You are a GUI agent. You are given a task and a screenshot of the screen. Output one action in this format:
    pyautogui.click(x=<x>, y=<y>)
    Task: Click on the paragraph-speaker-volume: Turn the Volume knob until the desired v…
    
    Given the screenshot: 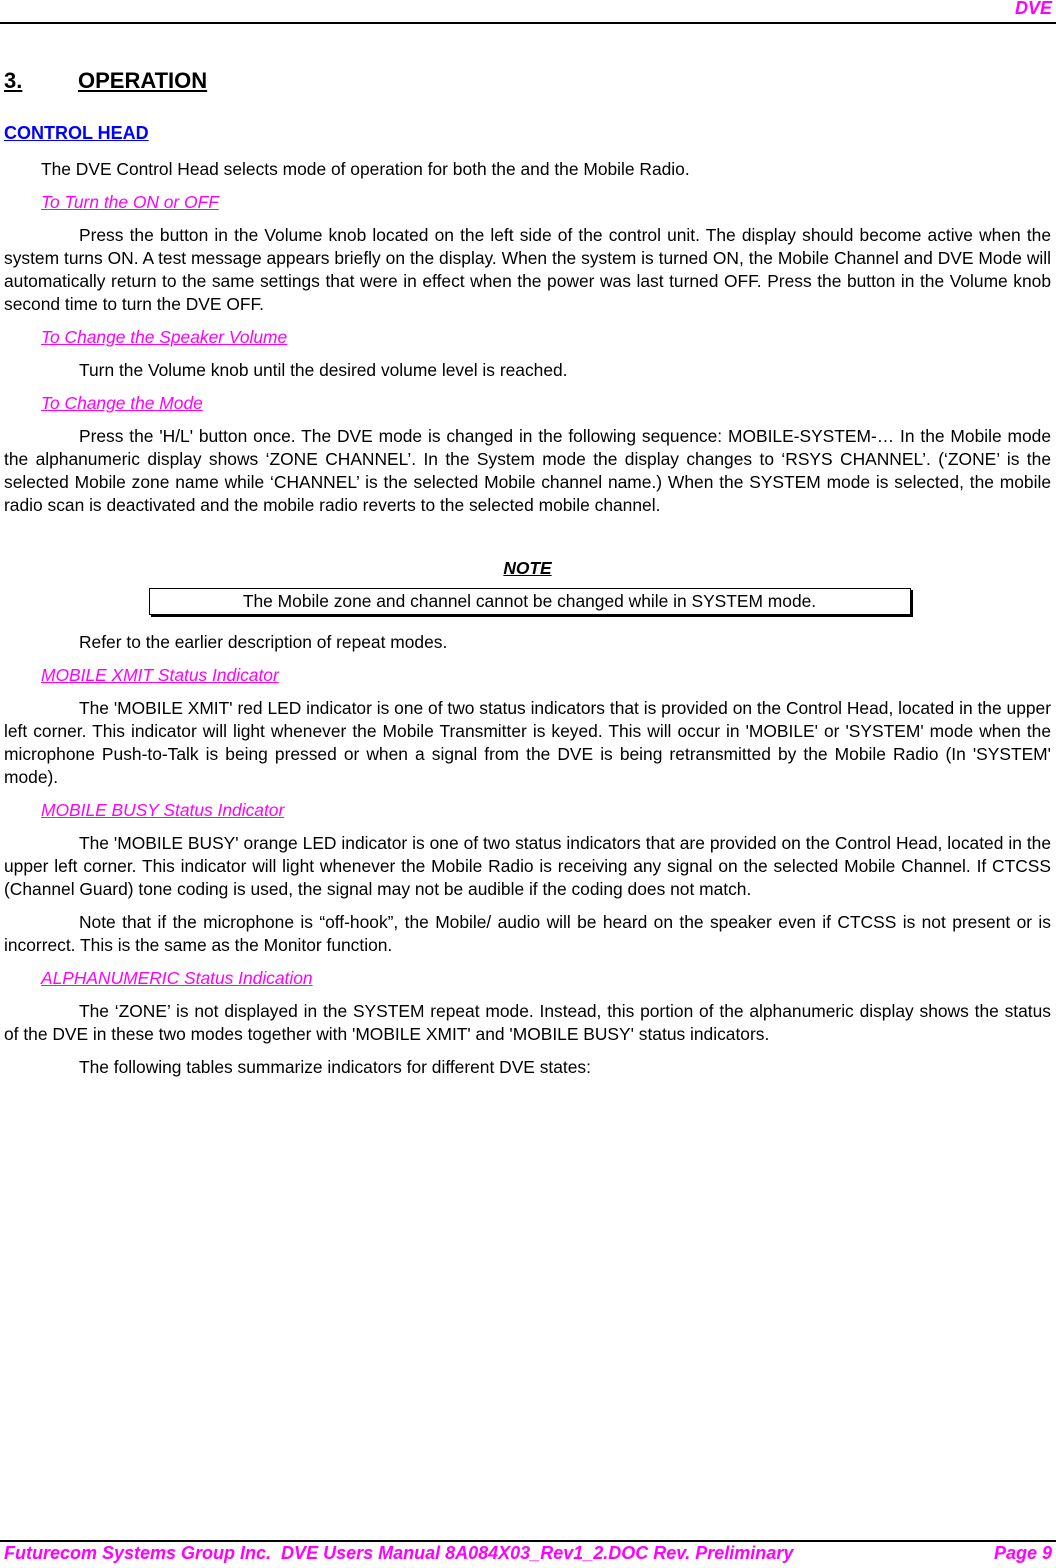 What is the action you would take?
    pyautogui.click(x=323, y=370)
    